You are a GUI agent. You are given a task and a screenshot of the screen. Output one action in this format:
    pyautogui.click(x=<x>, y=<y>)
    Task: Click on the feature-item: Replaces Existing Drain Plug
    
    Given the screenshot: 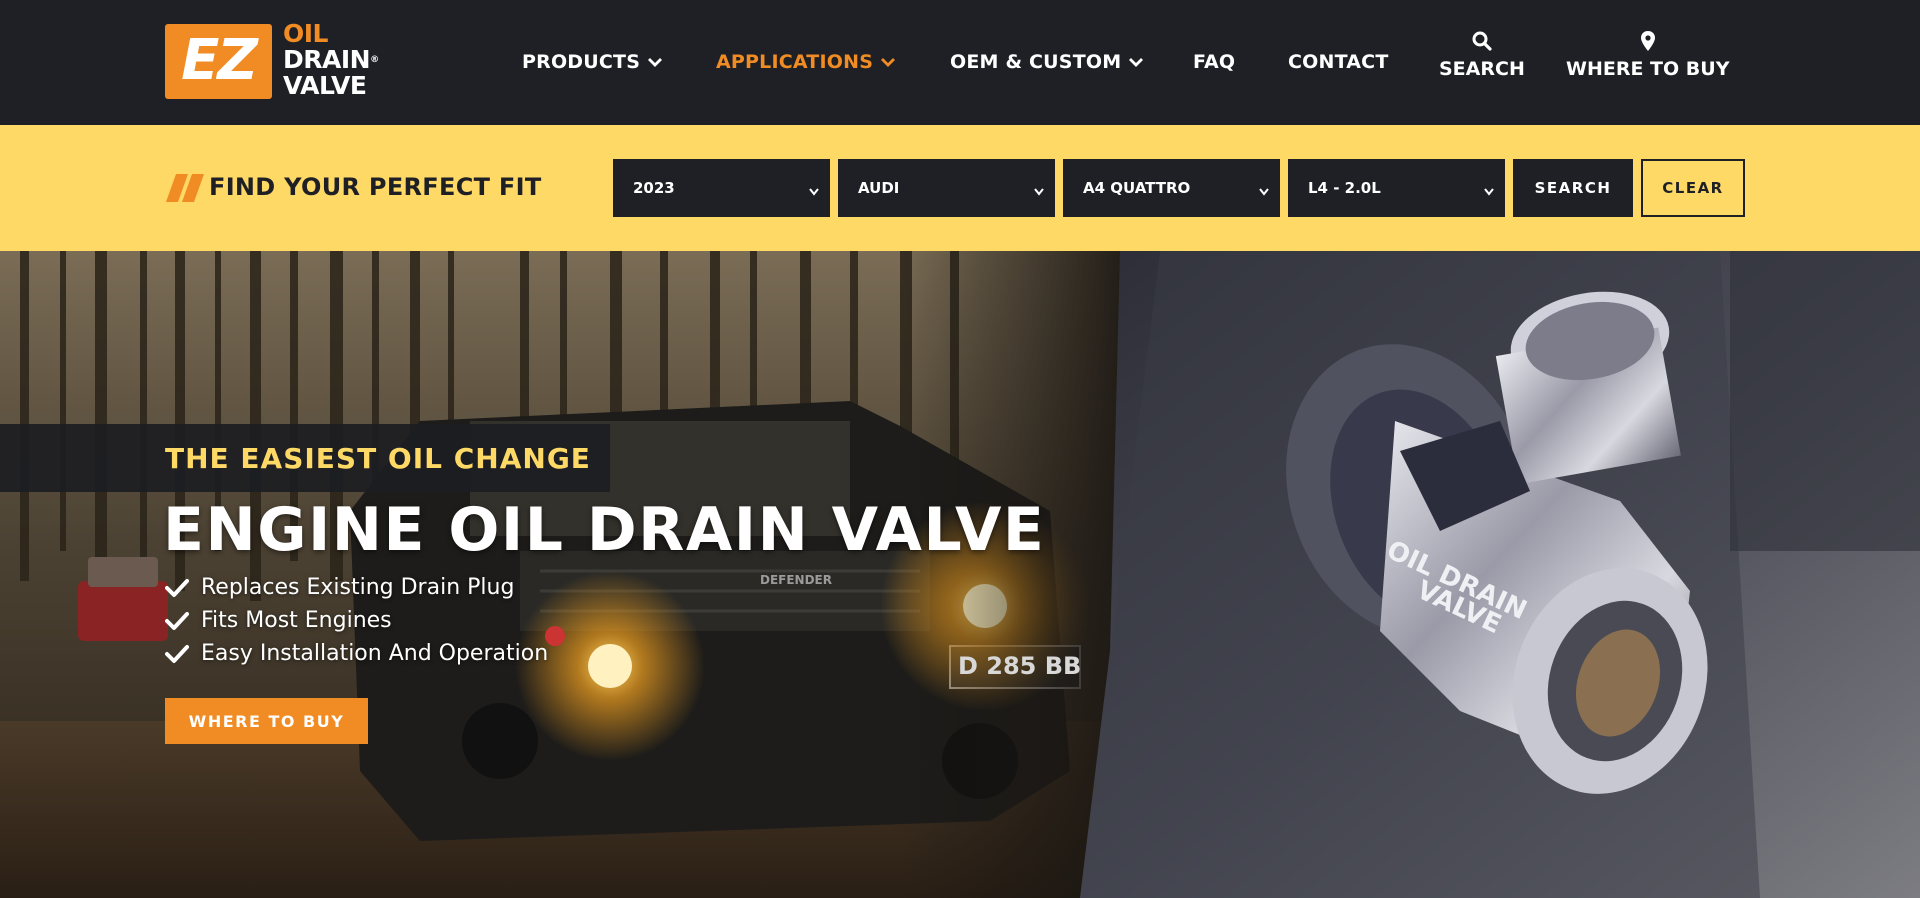 What is the action you would take?
    pyautogui.click(x=356, y=587)
    